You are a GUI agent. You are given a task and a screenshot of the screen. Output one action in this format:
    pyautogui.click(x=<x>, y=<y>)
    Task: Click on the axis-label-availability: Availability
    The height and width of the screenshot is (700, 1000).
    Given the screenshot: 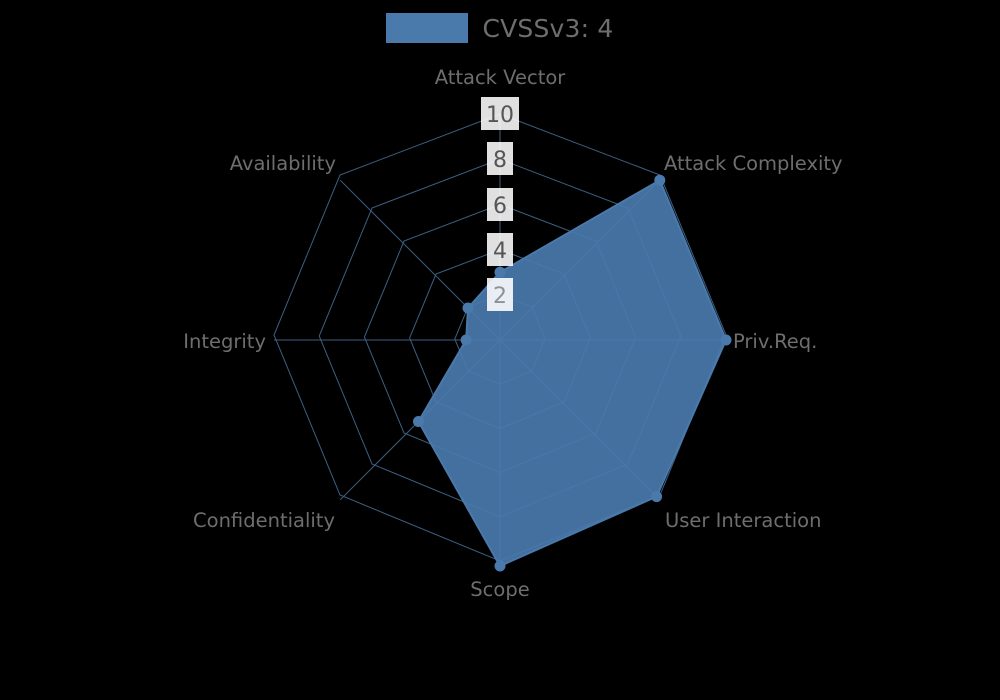 What is the action you would take?
    pyautogui.click(x=283, y=163)
    